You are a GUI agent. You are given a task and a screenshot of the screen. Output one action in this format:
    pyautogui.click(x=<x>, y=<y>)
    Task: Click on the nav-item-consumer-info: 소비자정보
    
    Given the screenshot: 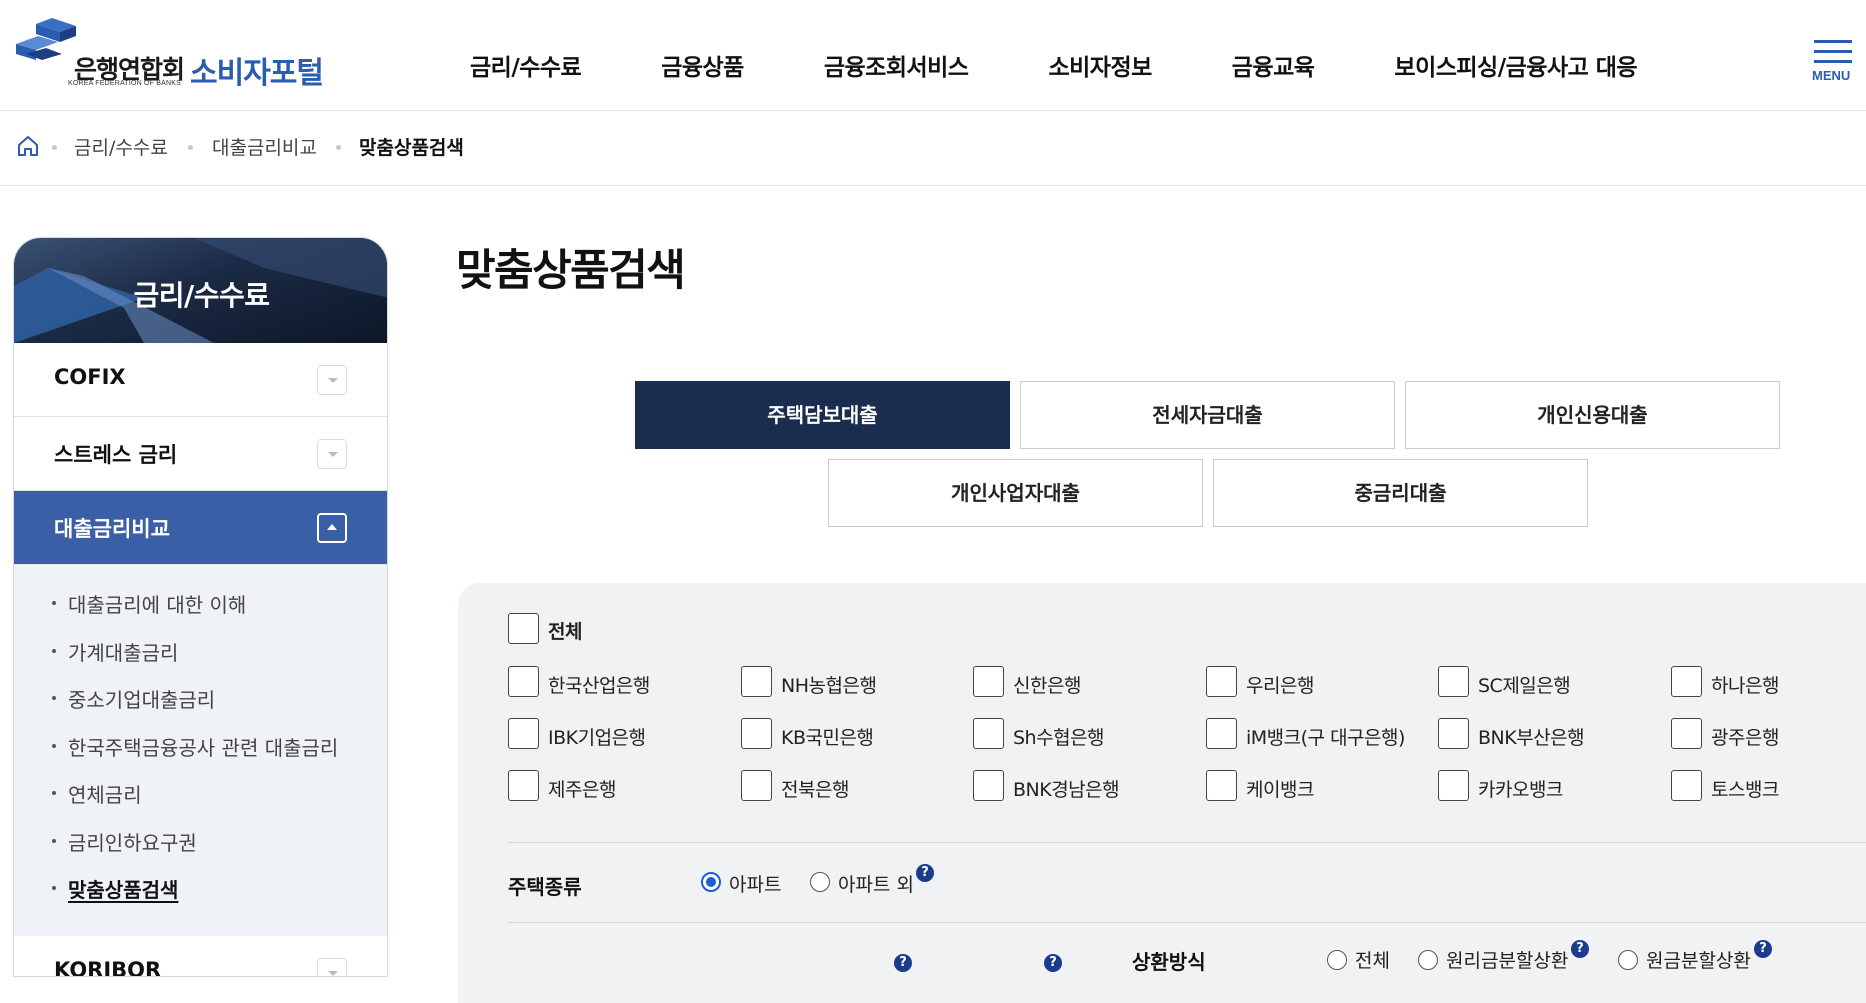 What is the action you would take?
    pyautogui.click(x=1100, y=65)
    